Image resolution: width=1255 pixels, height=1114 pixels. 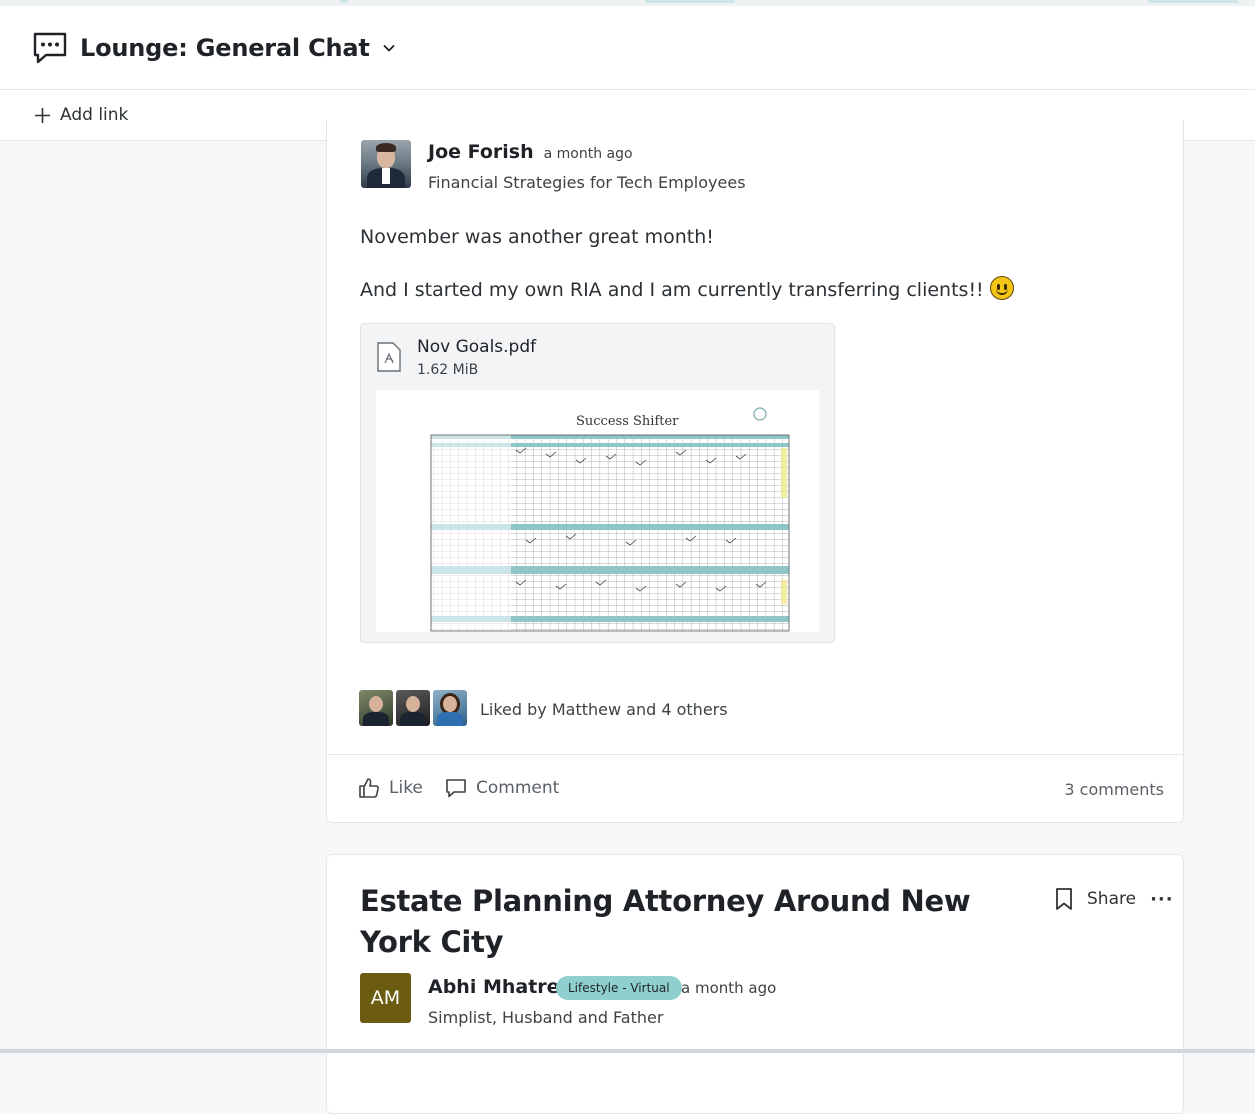 What do you see at coordinates (406, 788) in the screenshot?
I see `like-label: Like` at bounding box center [406, 788].